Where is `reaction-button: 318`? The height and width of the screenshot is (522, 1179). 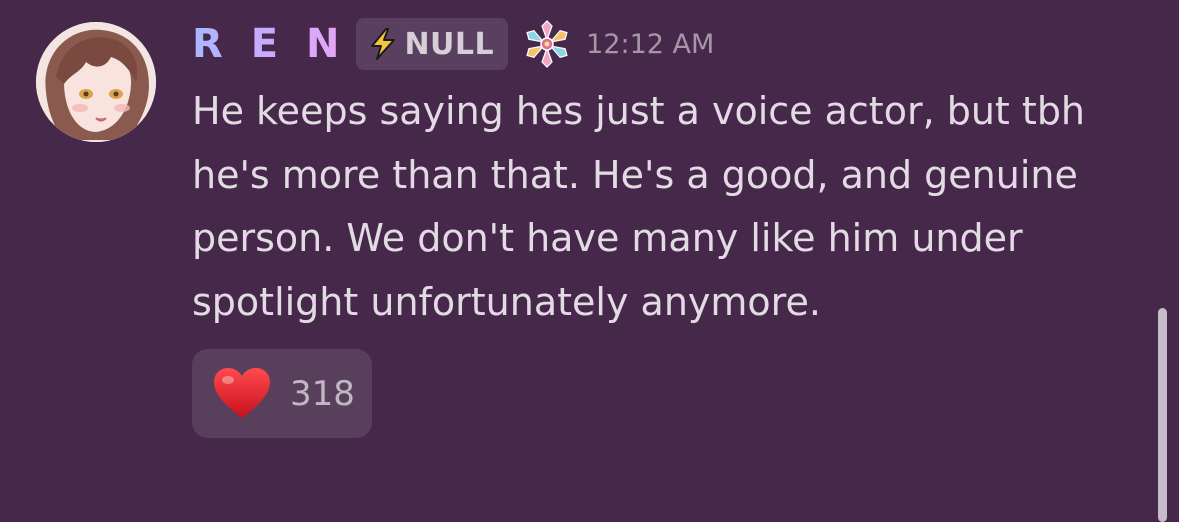
reaction-button: 318 is located at coordinates (282, 393).